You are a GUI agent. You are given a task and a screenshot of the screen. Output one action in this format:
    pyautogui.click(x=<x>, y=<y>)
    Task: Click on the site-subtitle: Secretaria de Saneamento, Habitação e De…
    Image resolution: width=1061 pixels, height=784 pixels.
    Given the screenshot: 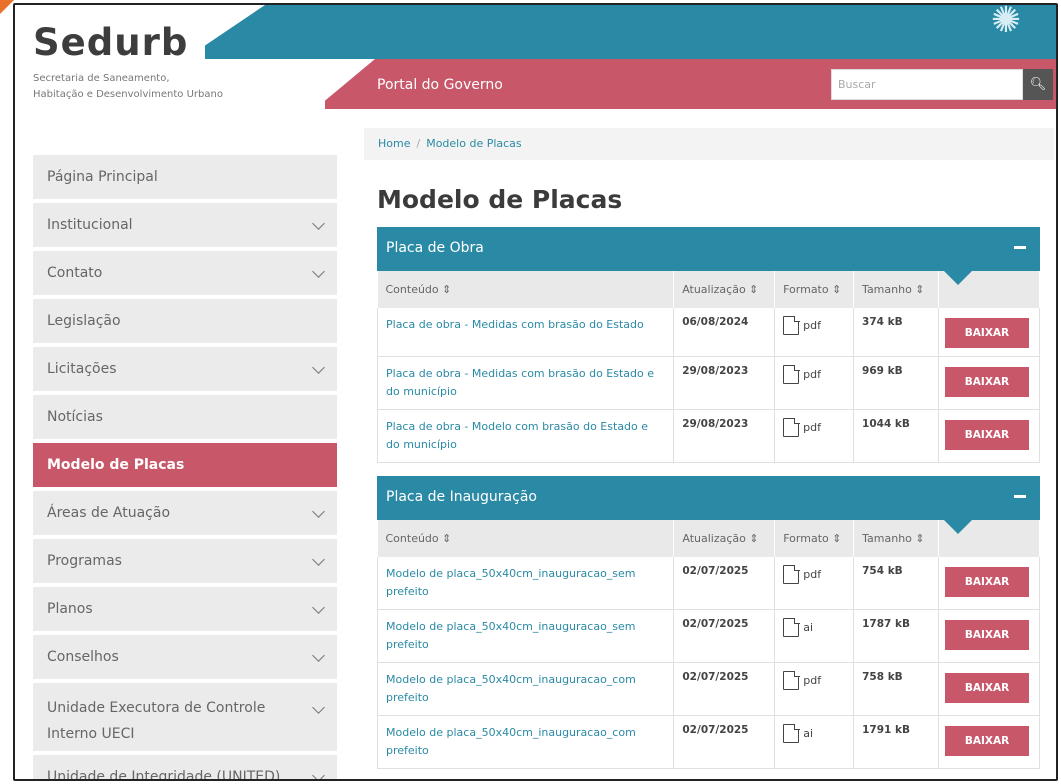 What is the action you would take?
    pyautogui.click(x=128, y=86)
    